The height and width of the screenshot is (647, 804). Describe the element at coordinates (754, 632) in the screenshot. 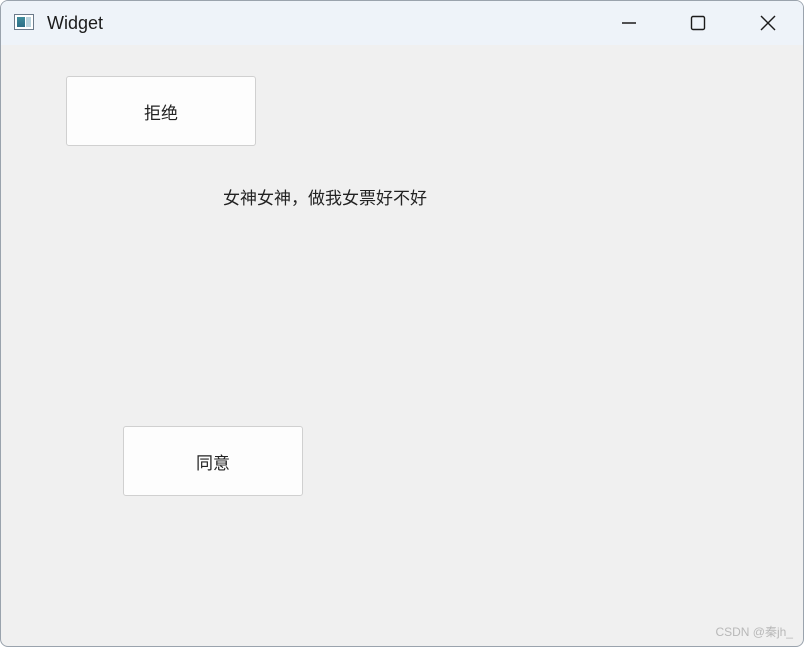

I see `watermark: CSDN @秦jh_` at that location.